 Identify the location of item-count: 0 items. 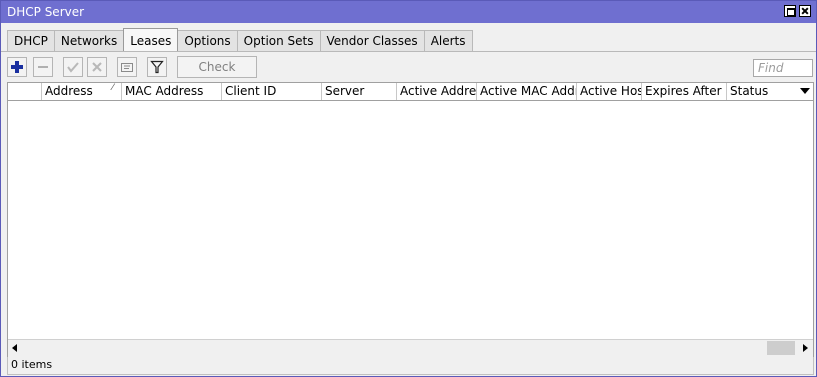
(32, 364).